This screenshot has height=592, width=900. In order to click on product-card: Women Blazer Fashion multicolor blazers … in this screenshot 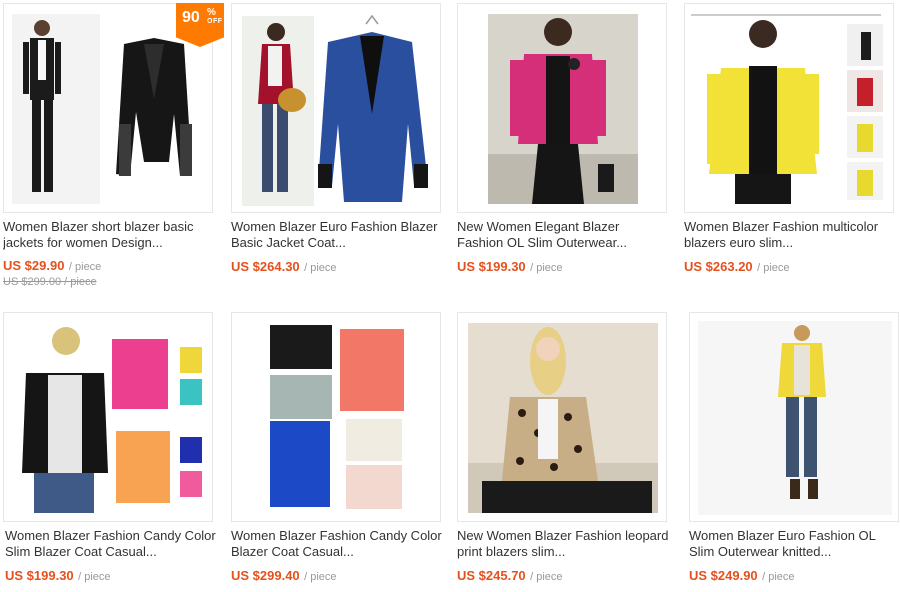, I will do `click(792, 150)`.